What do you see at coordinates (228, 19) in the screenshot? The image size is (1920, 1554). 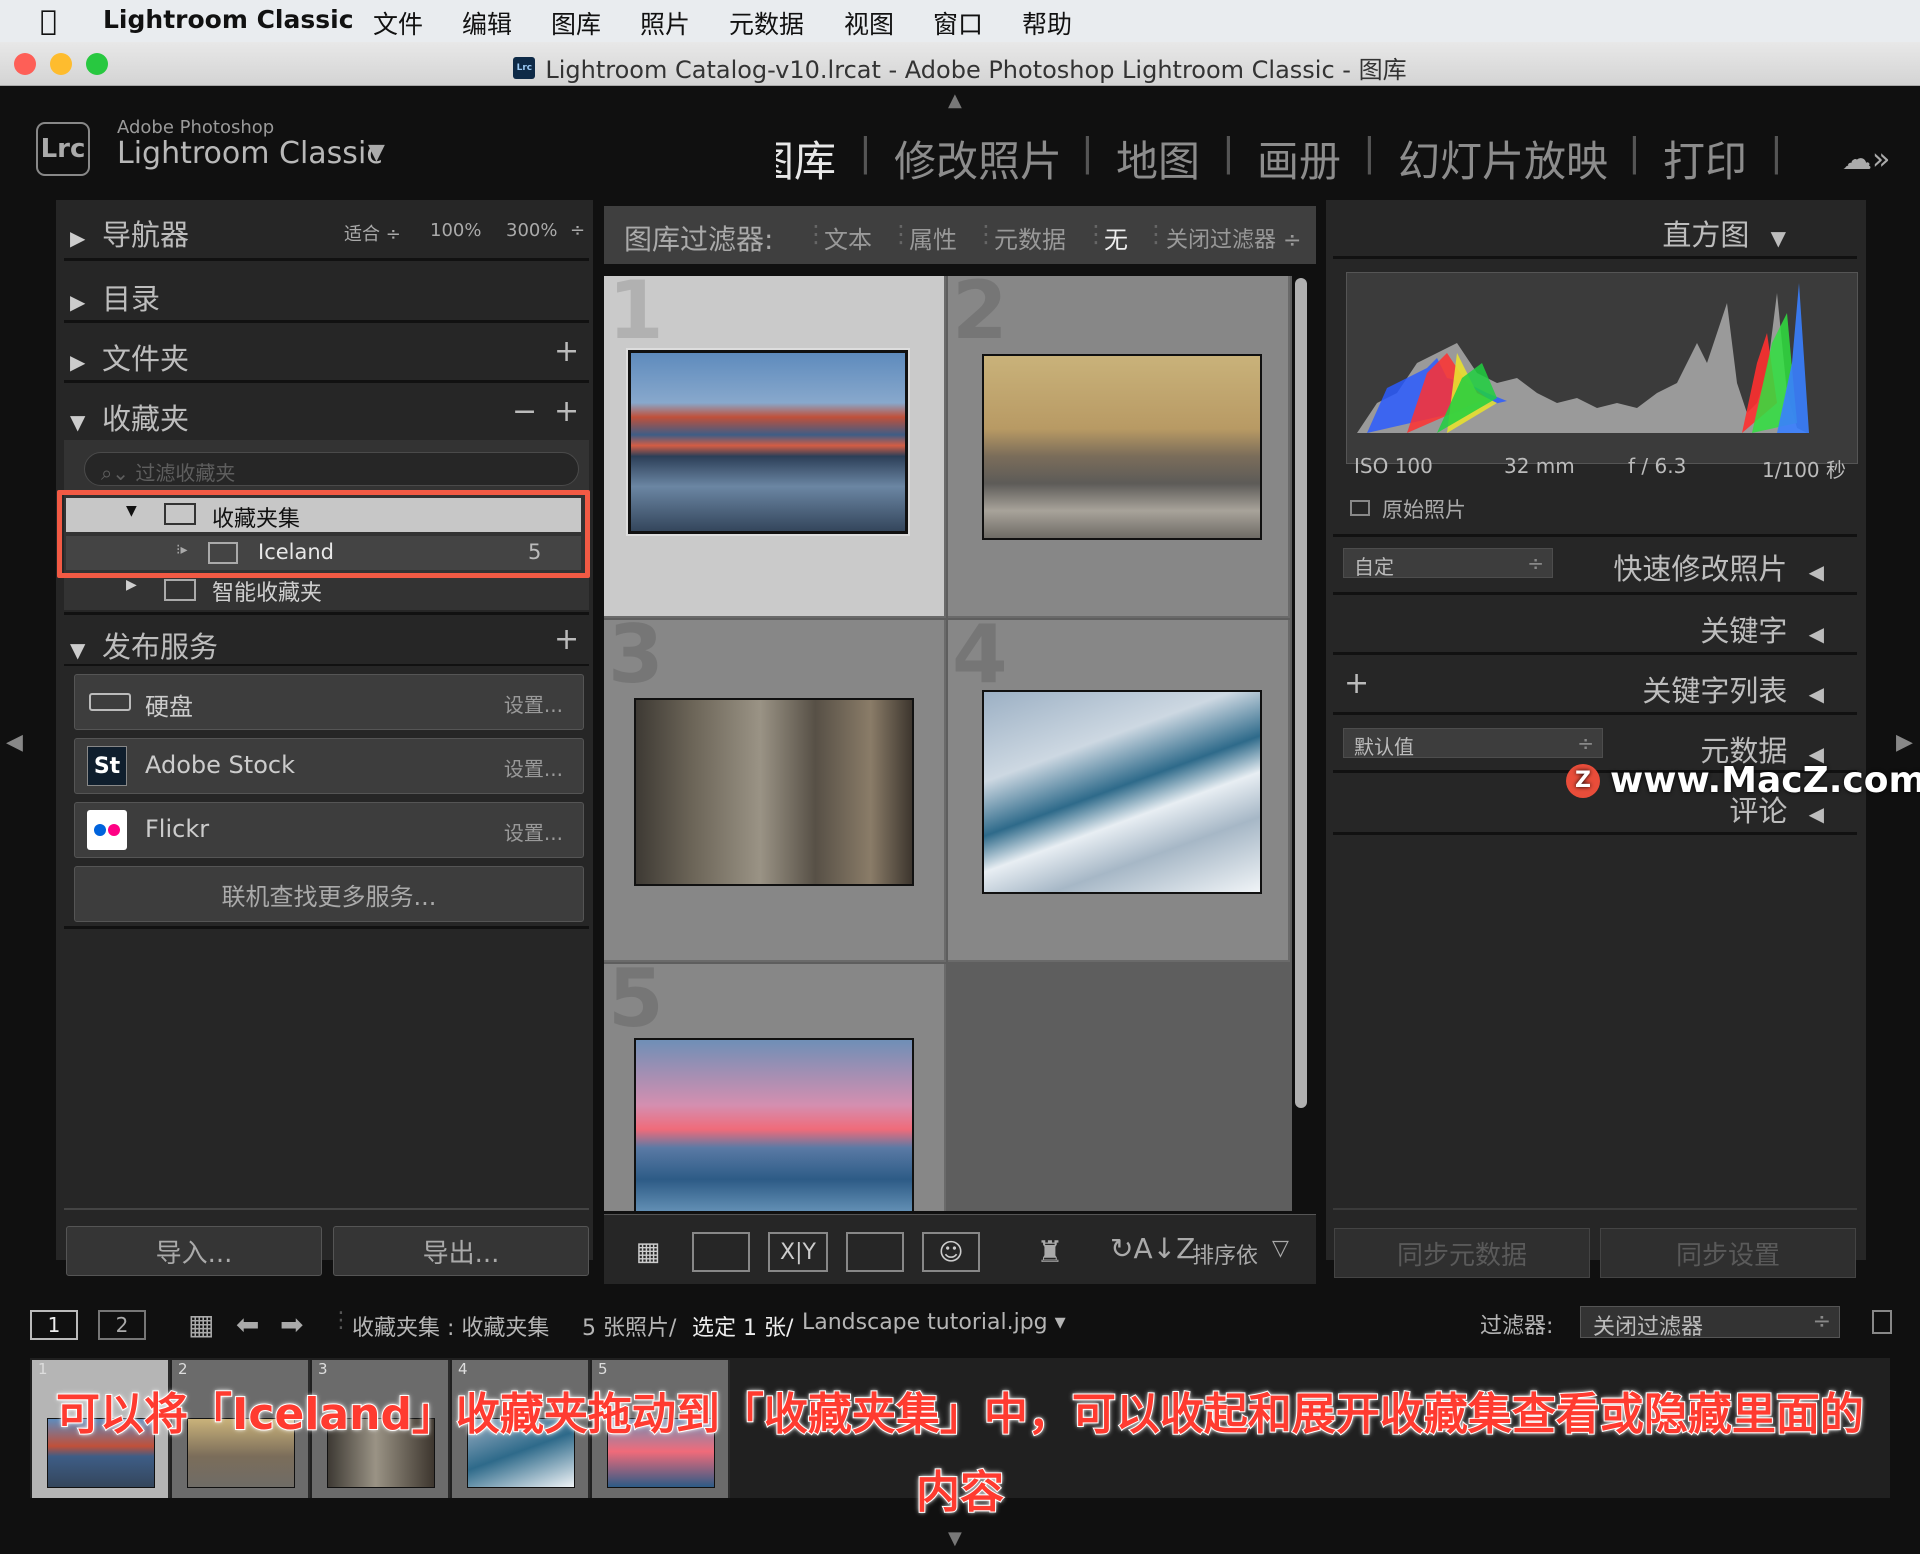 I see `menu-app-name: Lightroom Classic` at bounding box center [228, 19].